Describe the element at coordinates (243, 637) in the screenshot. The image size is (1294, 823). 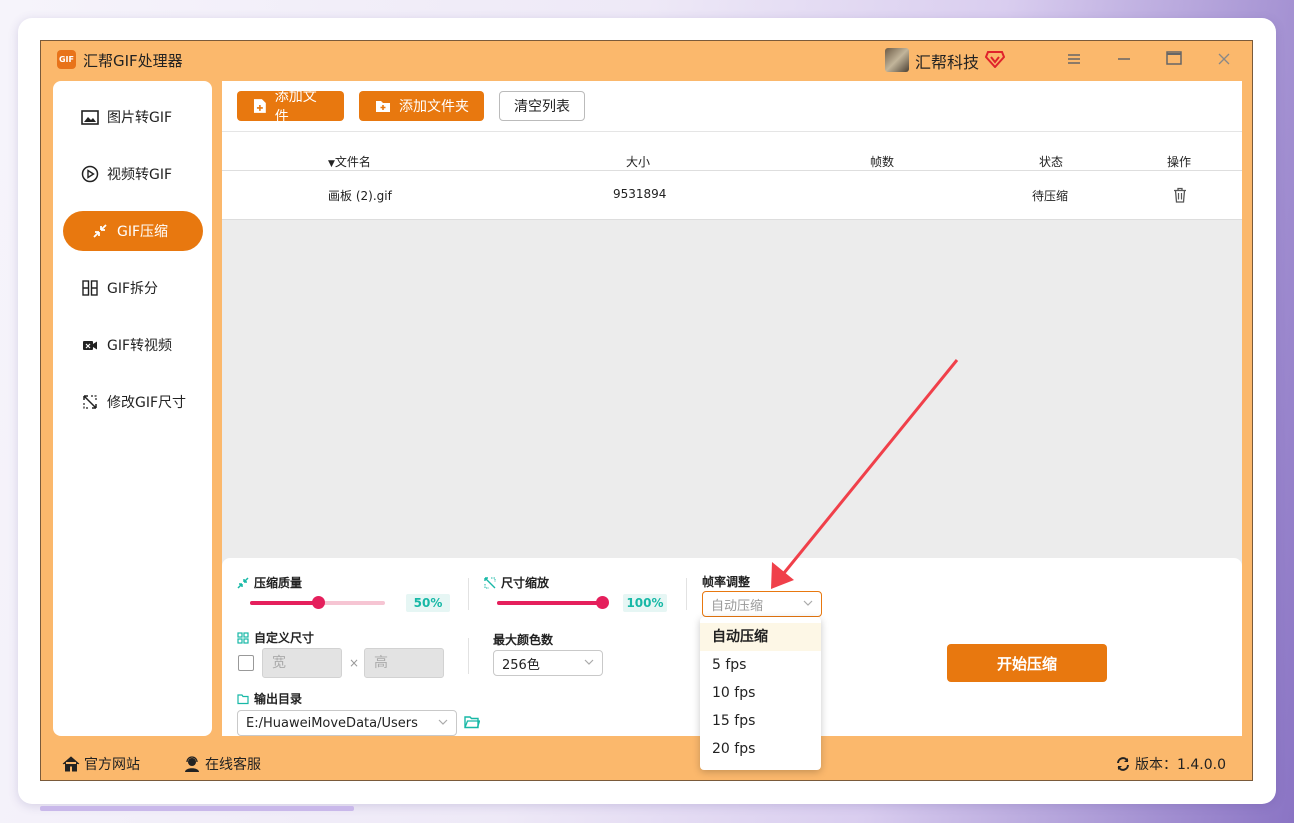
I see `grid-icon` at that location.